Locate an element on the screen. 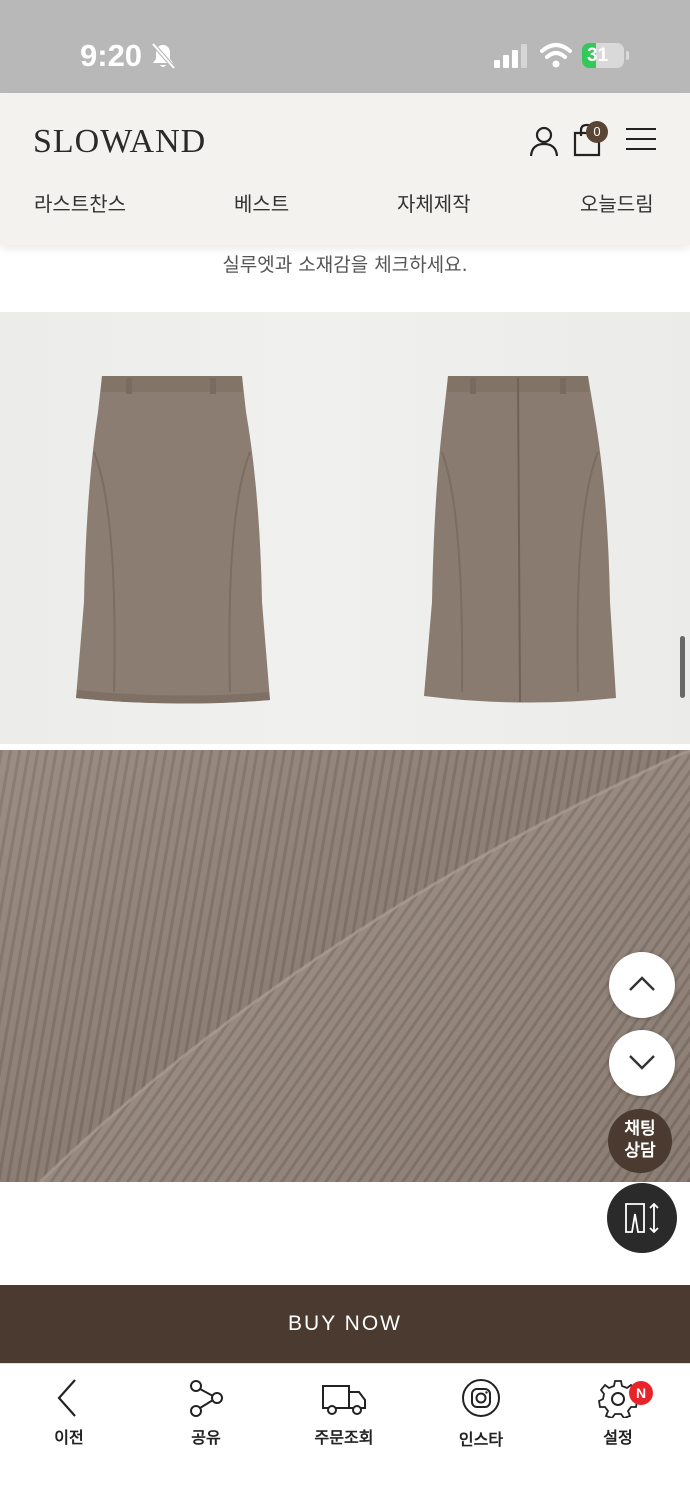 This screenshot has height=1500, width=690. toolbar-order-lookup-label: 주문조회 is located at coordinates (344, 1437).